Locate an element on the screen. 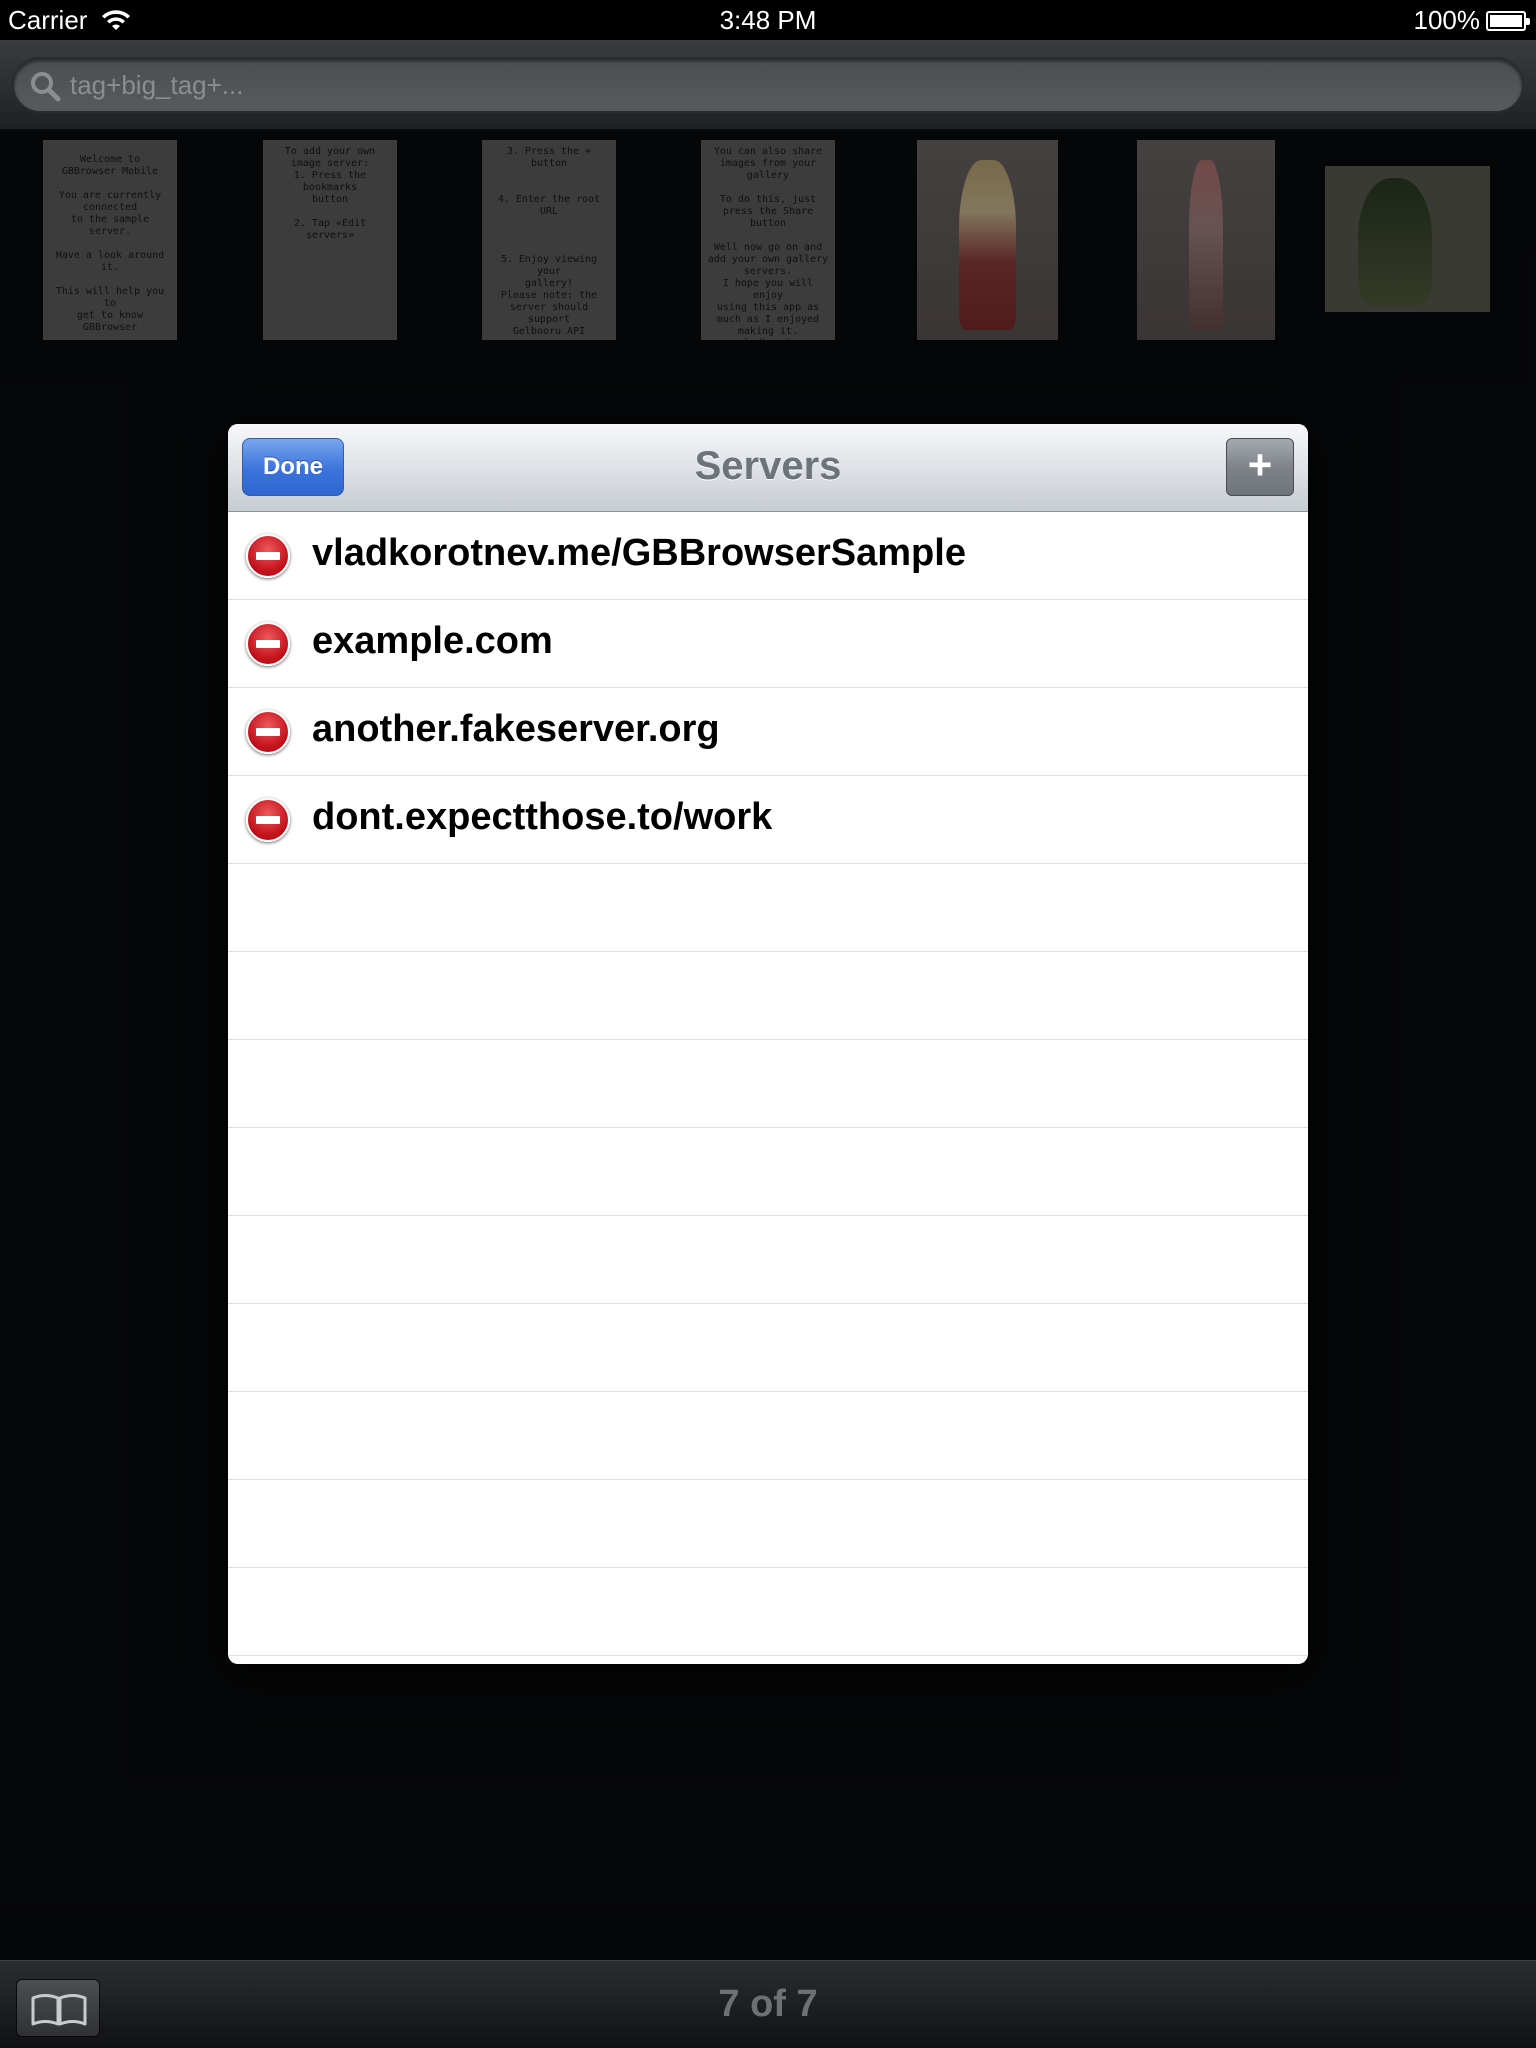 Image resolution: width=1536 pixels, height=2048 pixels. battery-icon is located at coordinates (1508, 20).